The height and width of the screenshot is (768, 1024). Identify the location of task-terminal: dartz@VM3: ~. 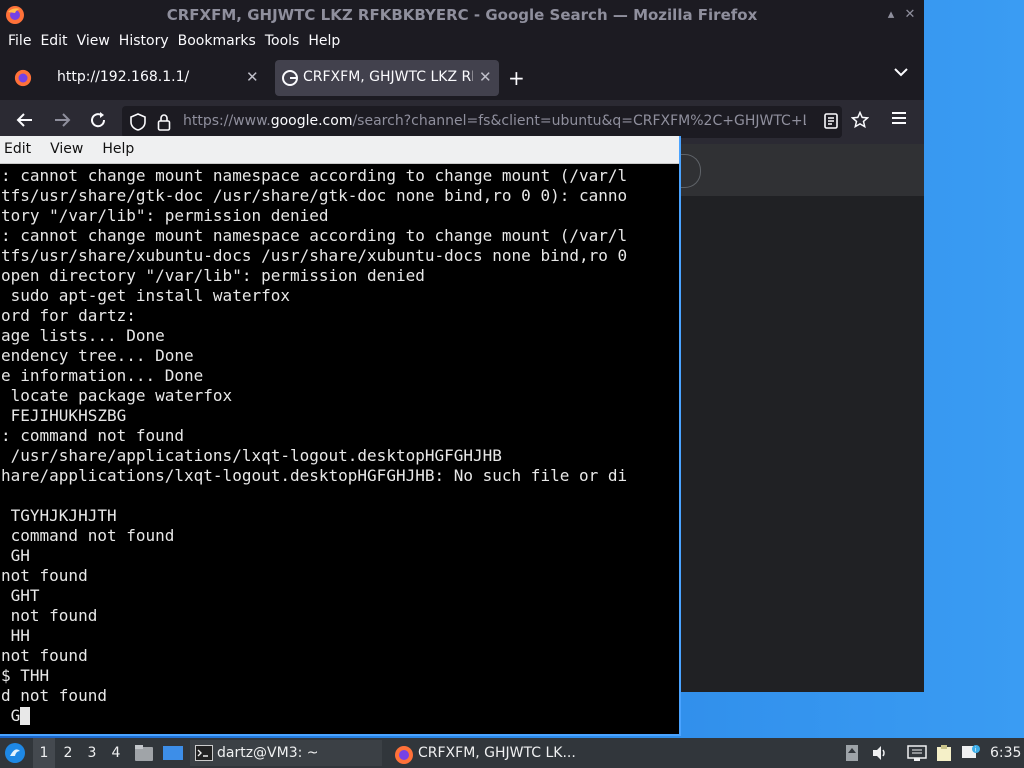
(286, 753).